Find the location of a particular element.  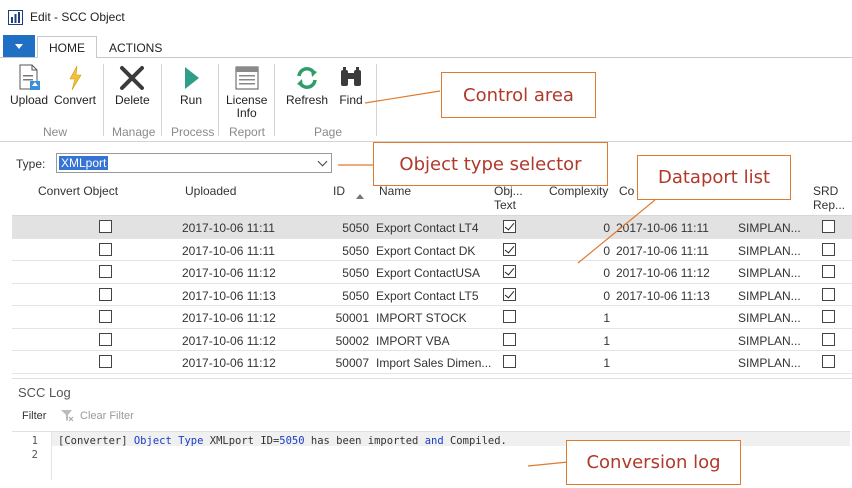

delete-button: Delete is located at coordinates (132, 84).